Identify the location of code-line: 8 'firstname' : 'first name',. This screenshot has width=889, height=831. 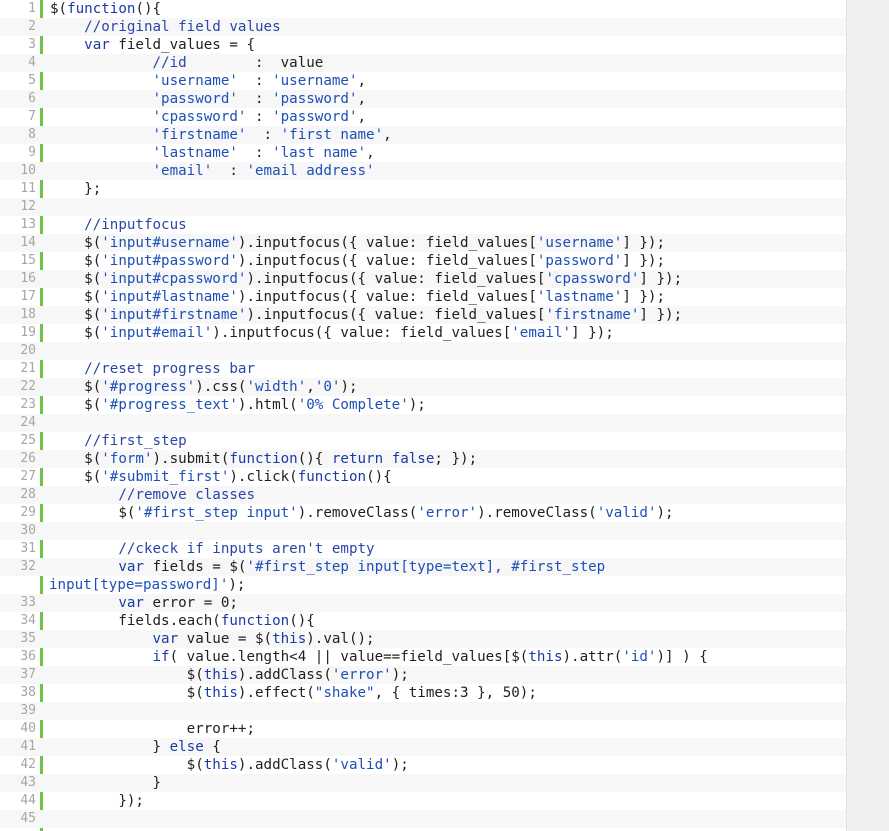
(423, 135).